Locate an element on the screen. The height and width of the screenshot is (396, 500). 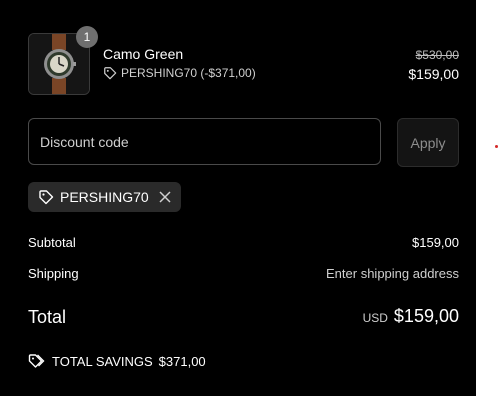
total-savings: TOTAL SAVINGS $371,00 is located at coordinates (117, 361).